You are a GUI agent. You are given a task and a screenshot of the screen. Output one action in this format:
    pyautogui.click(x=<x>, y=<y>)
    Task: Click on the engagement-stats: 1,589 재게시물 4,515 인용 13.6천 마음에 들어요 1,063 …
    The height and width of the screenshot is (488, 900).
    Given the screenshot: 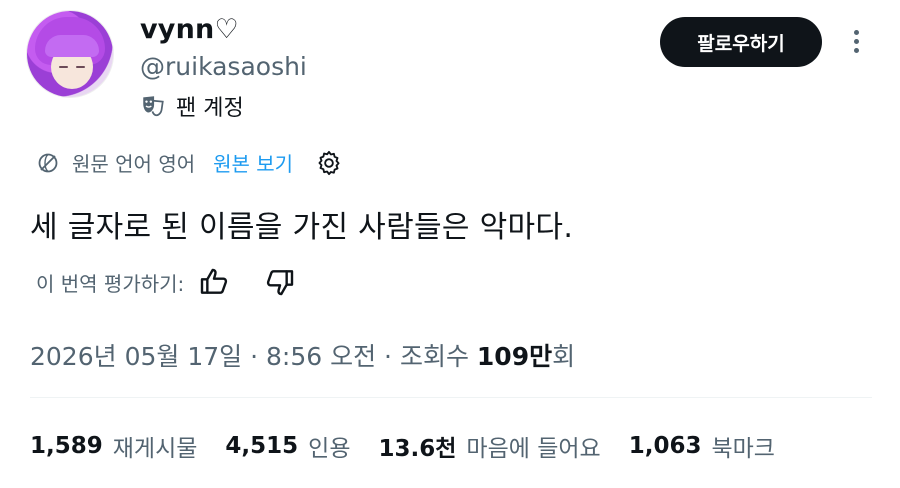 What is the action you would take?
    pyautogui.click(x=416, y=446)
    